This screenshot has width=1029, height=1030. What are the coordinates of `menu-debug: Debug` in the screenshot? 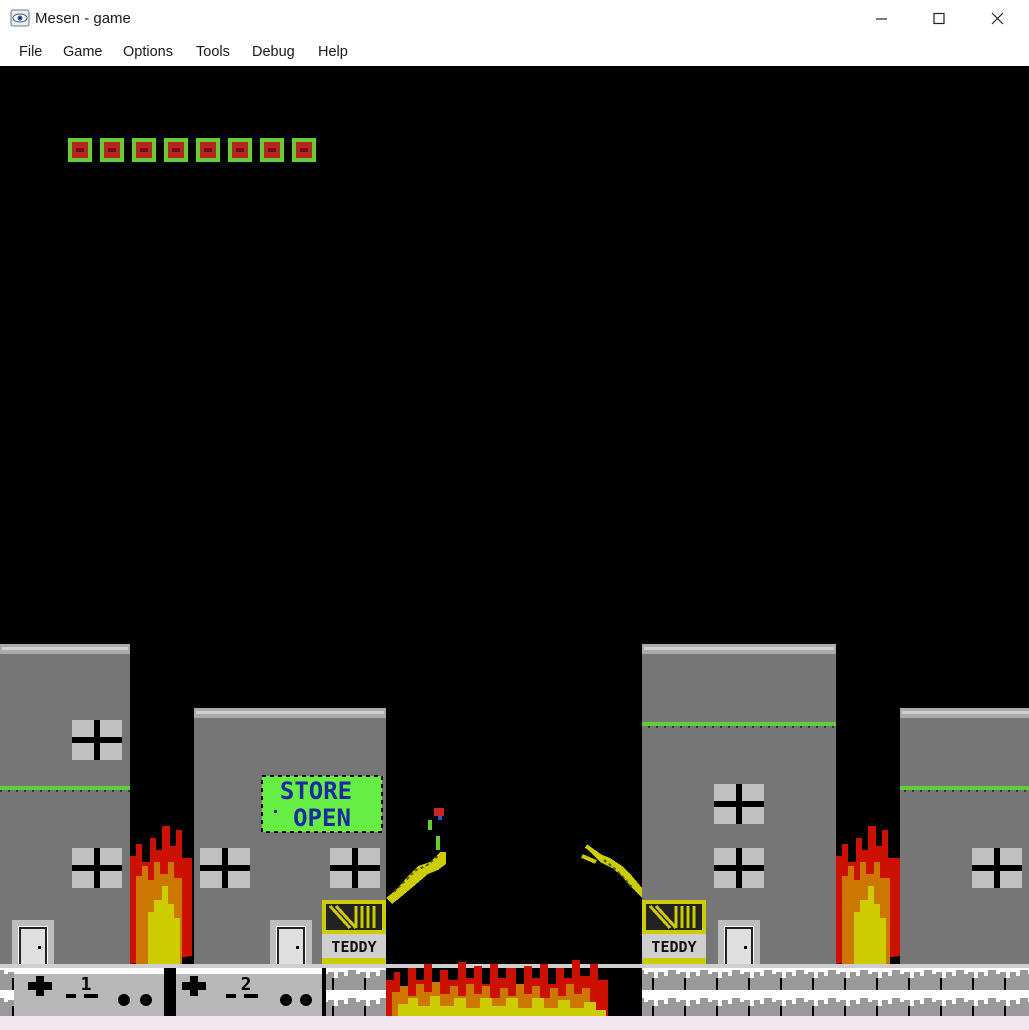 It's located at (273, 52).